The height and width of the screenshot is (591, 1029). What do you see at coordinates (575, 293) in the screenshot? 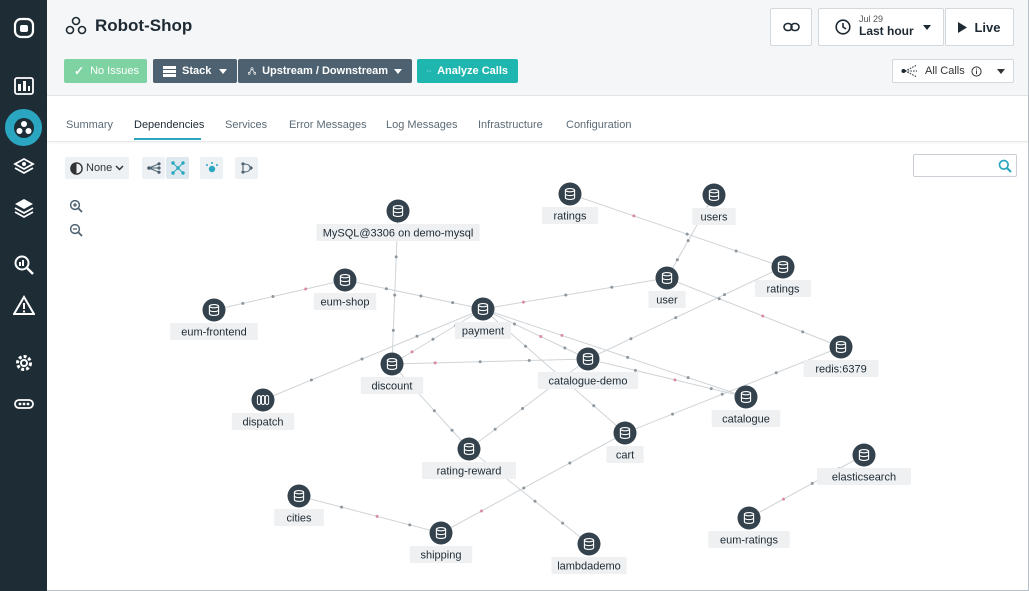
I see `edge-user-payment` at bounding box center [575, 293].